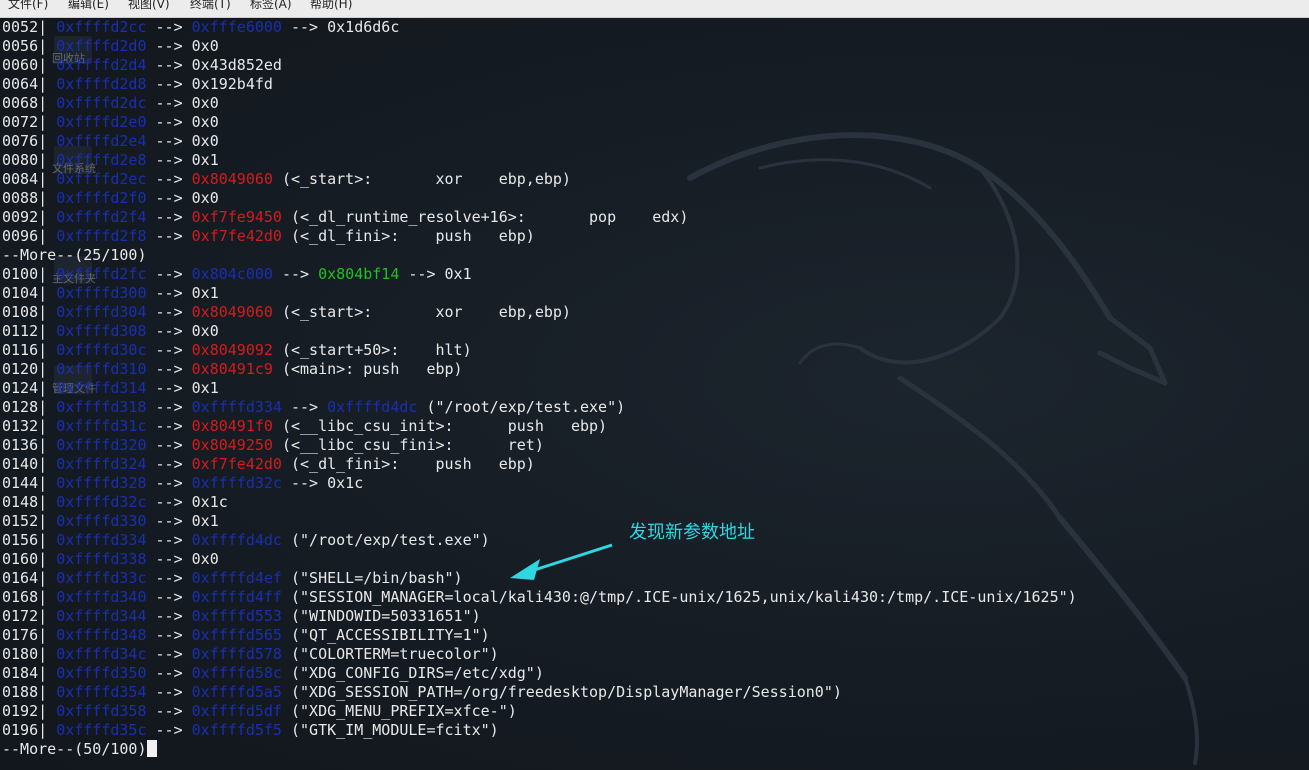 This screenshot has height=770, width=1309. Describe the element at coordinates (149, 5) in the screenshot. I see `menu-item-2: 视图(V)` at that location.